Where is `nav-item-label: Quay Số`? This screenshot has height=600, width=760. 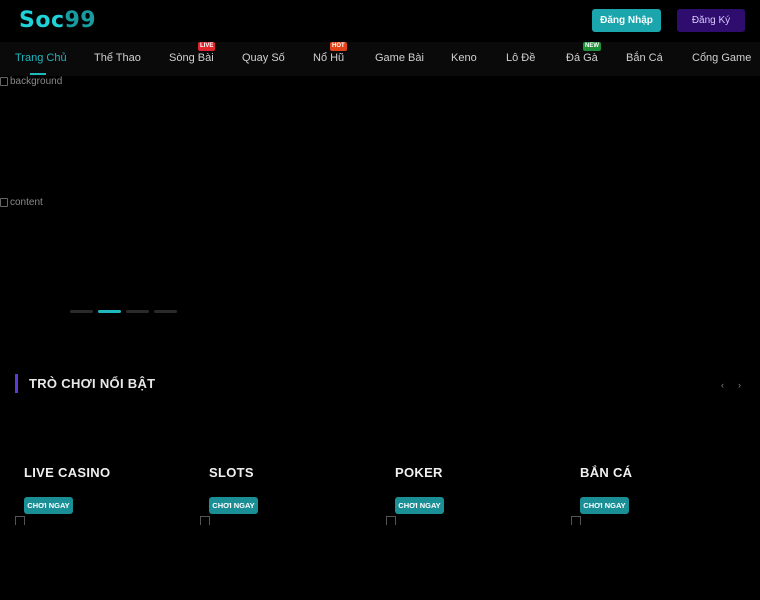 nav-item-label: Quay Số is located at coordinates (263, 58).